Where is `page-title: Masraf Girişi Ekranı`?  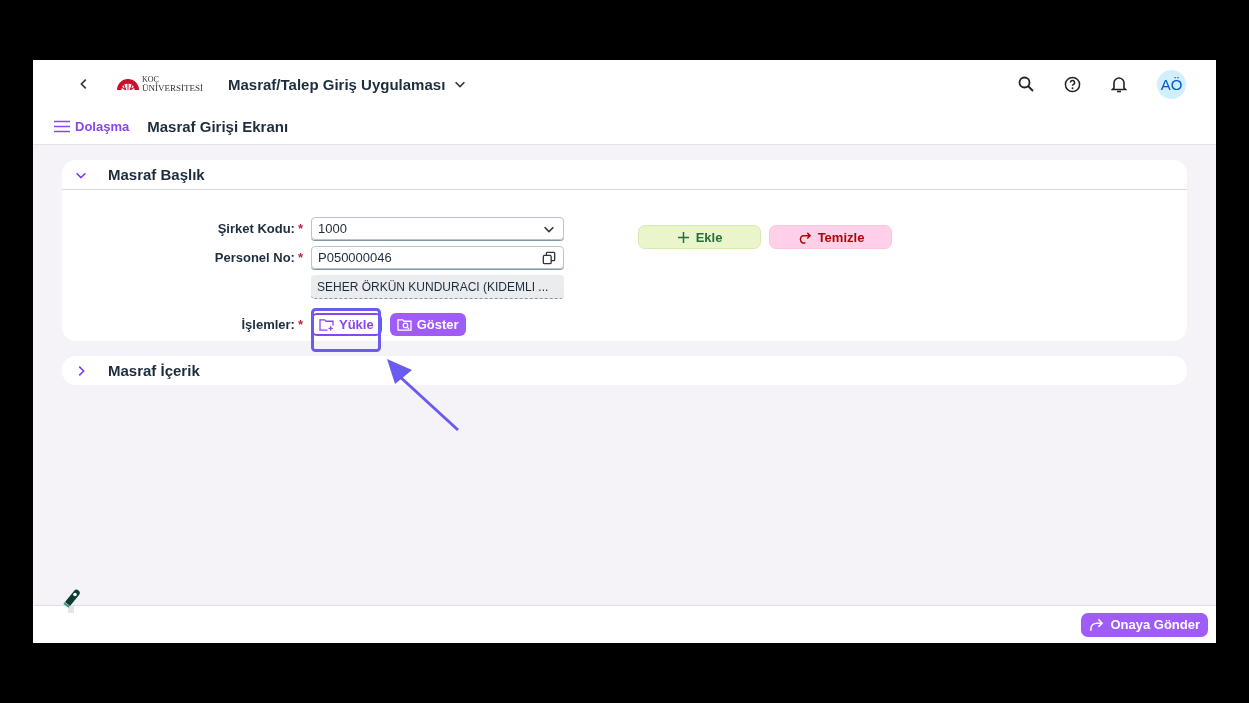
page-title: Masraf Girişi Ekranı is located at coordinates (218, 126).